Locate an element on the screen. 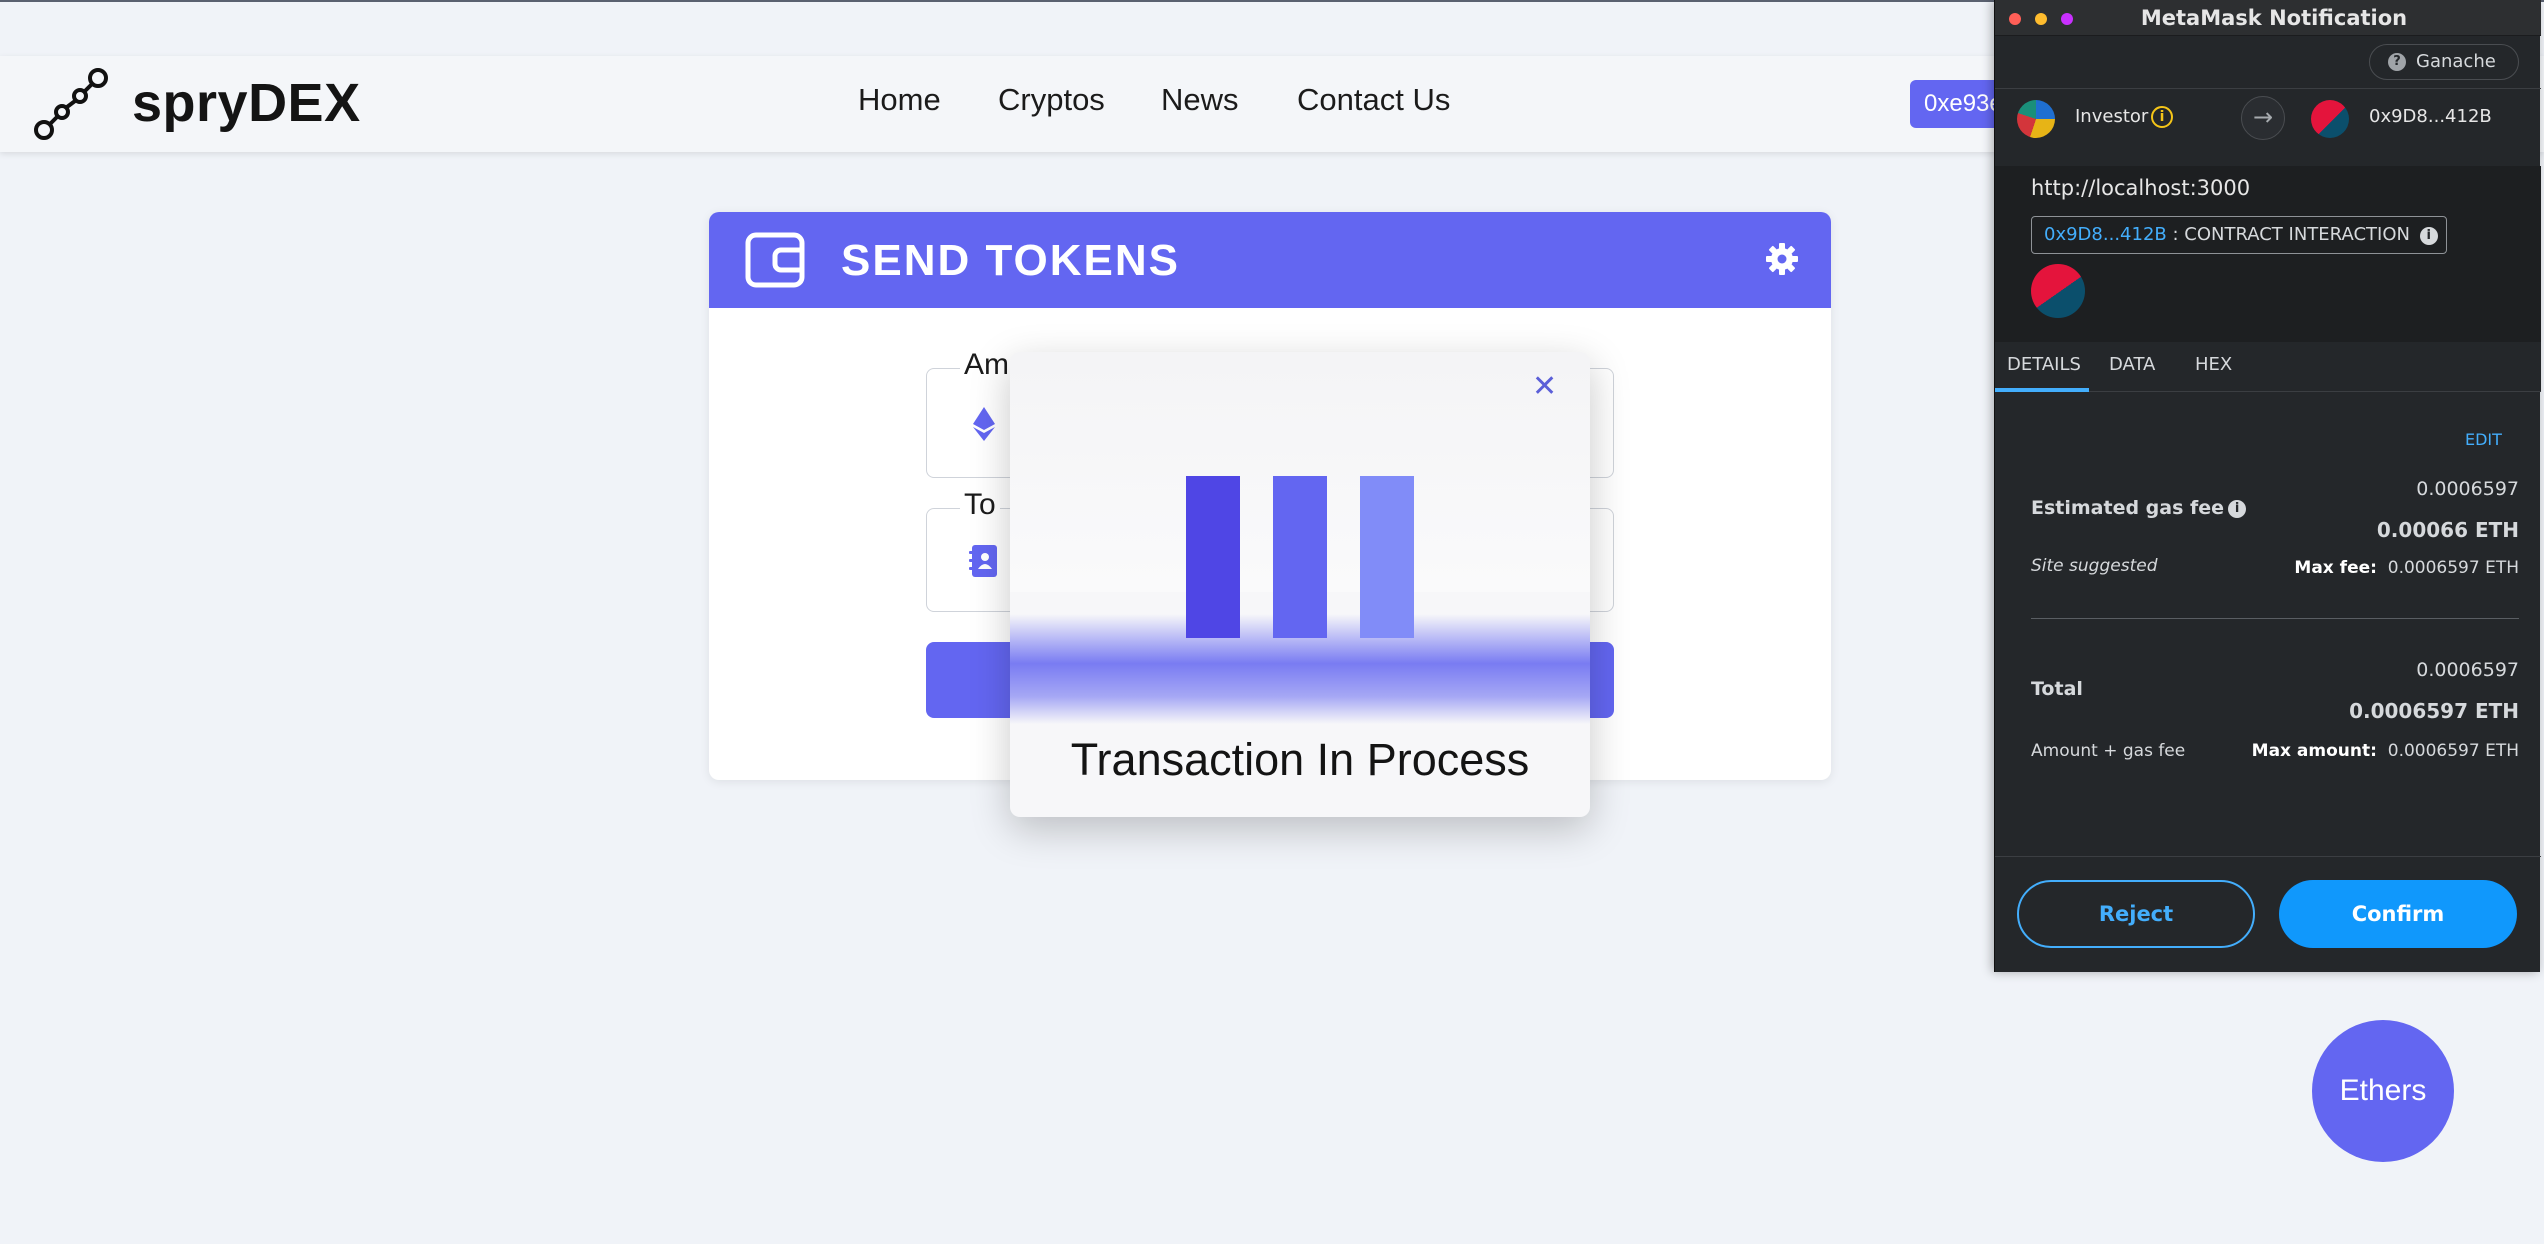 The width and height of the screenshot is (2544, 1244). nav-contact-us: Contact Us is located at coordinates (1373, 100).